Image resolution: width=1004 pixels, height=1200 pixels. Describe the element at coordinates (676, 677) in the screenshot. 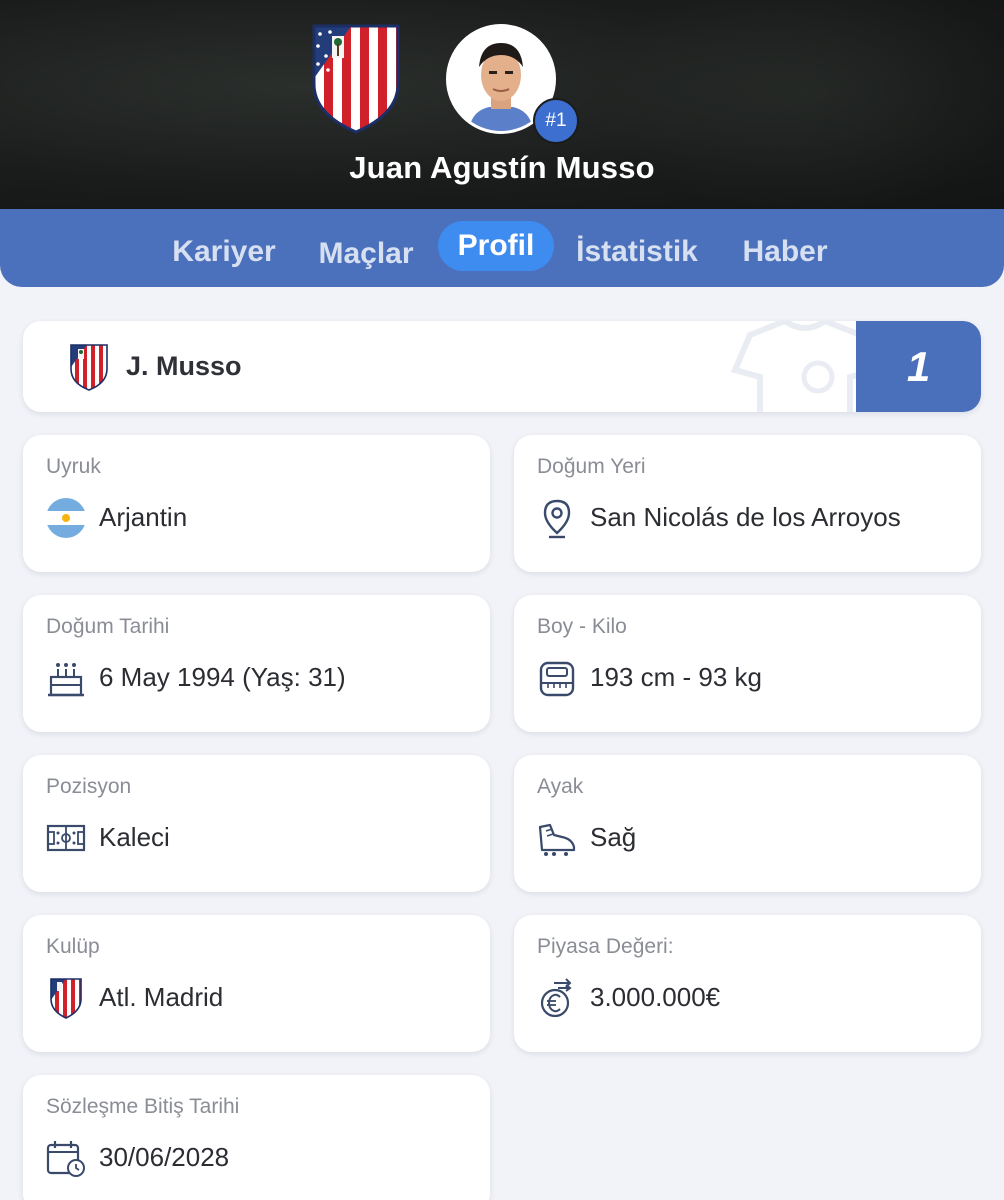

I see `height-weight-value: 193 cm - 93 kg` at that location.